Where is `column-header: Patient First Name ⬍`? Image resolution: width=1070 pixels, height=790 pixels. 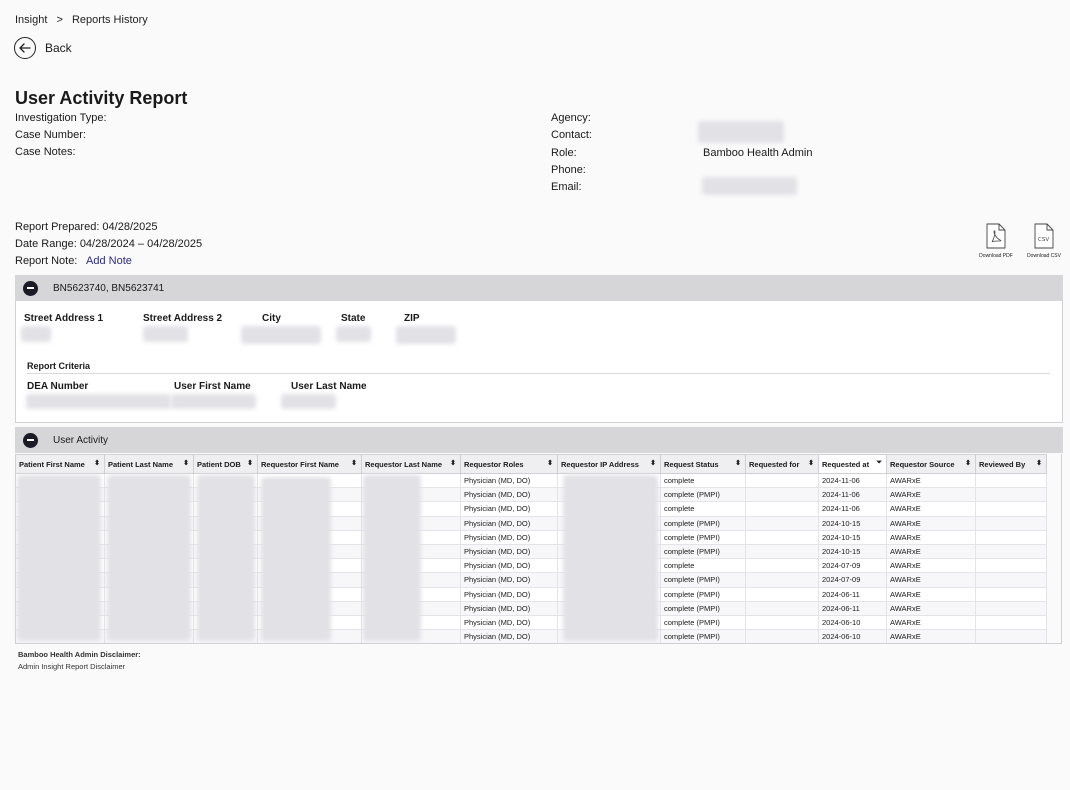
column-header: Patient First Name ⬍ is located at coordinates (60, 464).